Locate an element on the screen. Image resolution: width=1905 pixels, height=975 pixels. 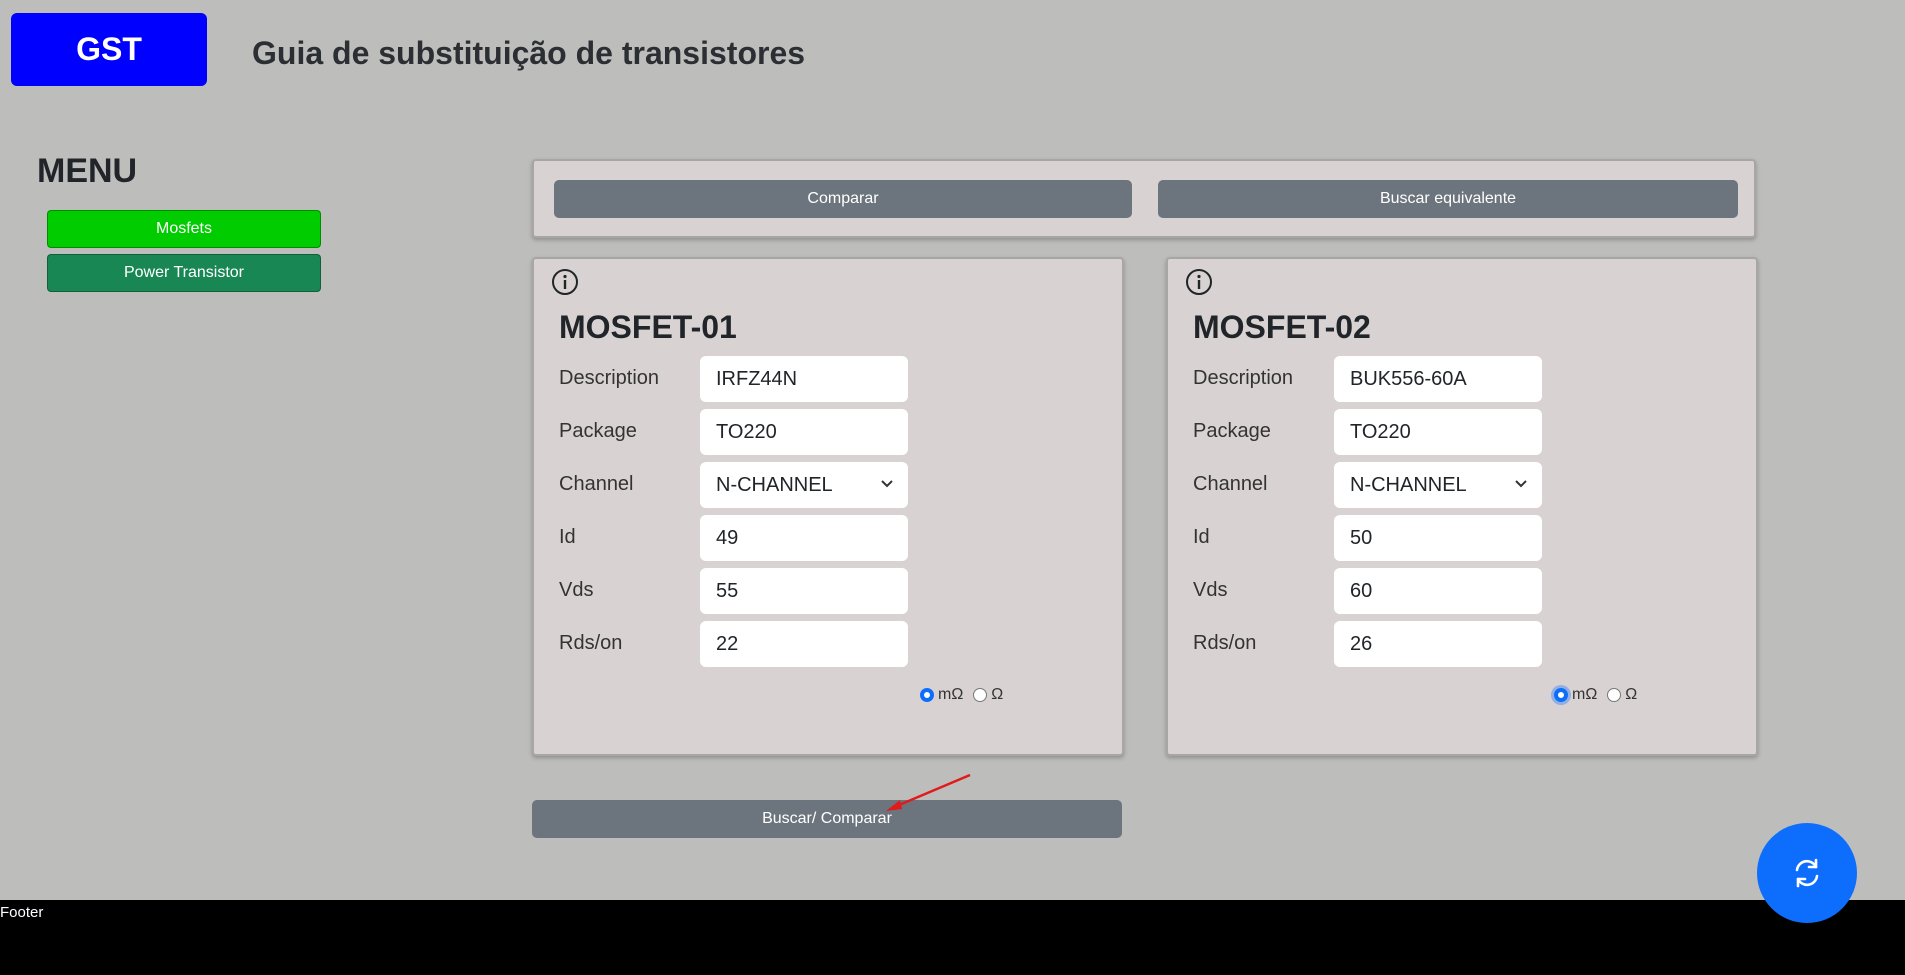
action-toolbar: Comparar Buscar equivalente is located at coordinates (1144, 198).